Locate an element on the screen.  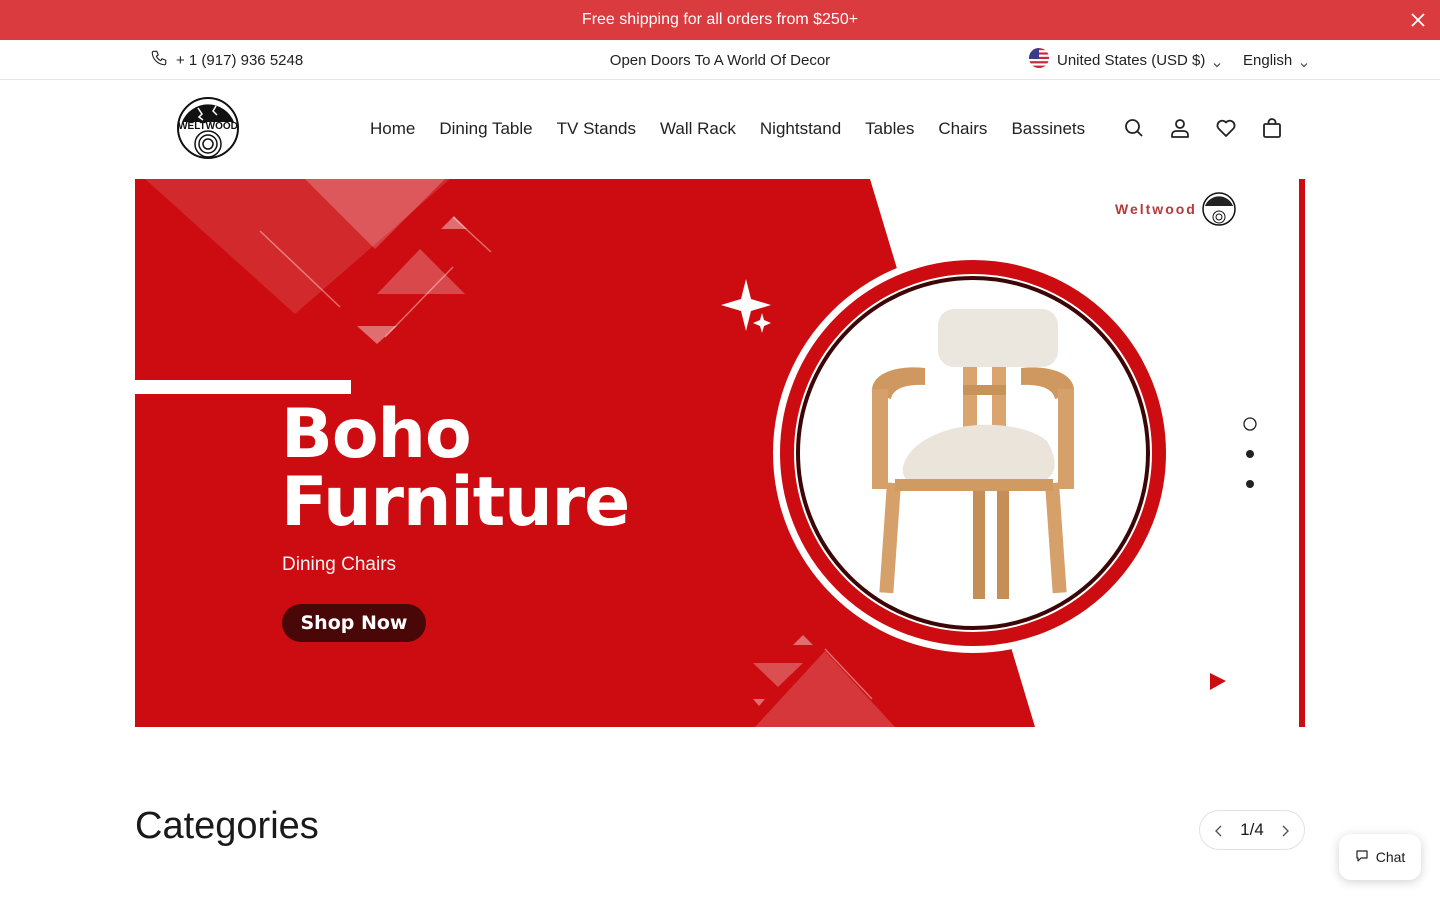
nav-dining-table: Dining Table is located at coordinates (485, 129).